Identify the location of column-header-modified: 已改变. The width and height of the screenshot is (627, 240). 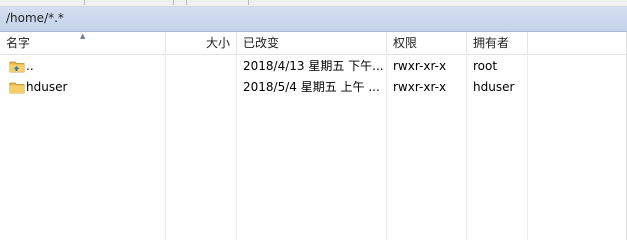
(311, 43).